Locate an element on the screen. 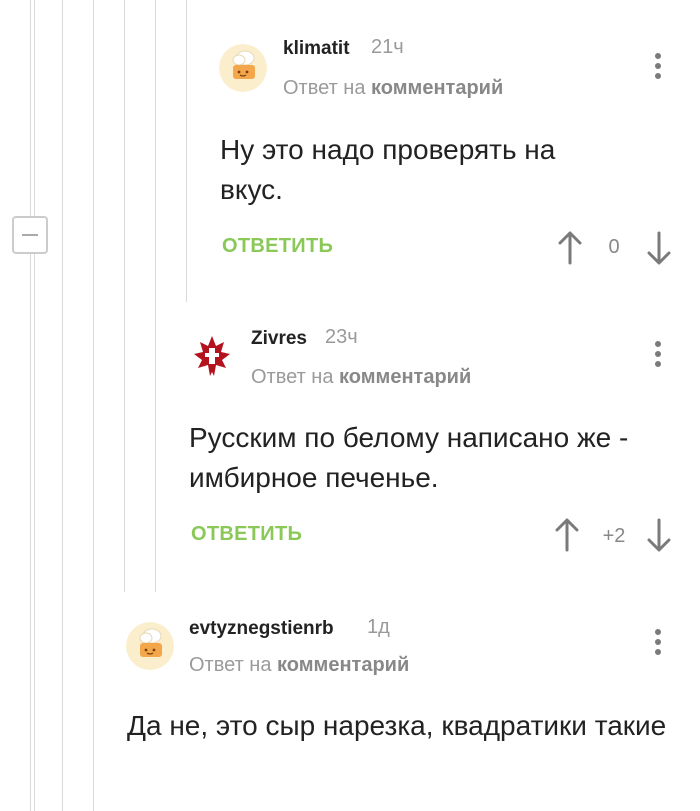 Image resolution: width=700 pixels, height=811 pixels. comment-text: Да не, это сыр нарезка, квадратики такие is located at coordinates (397, 725).